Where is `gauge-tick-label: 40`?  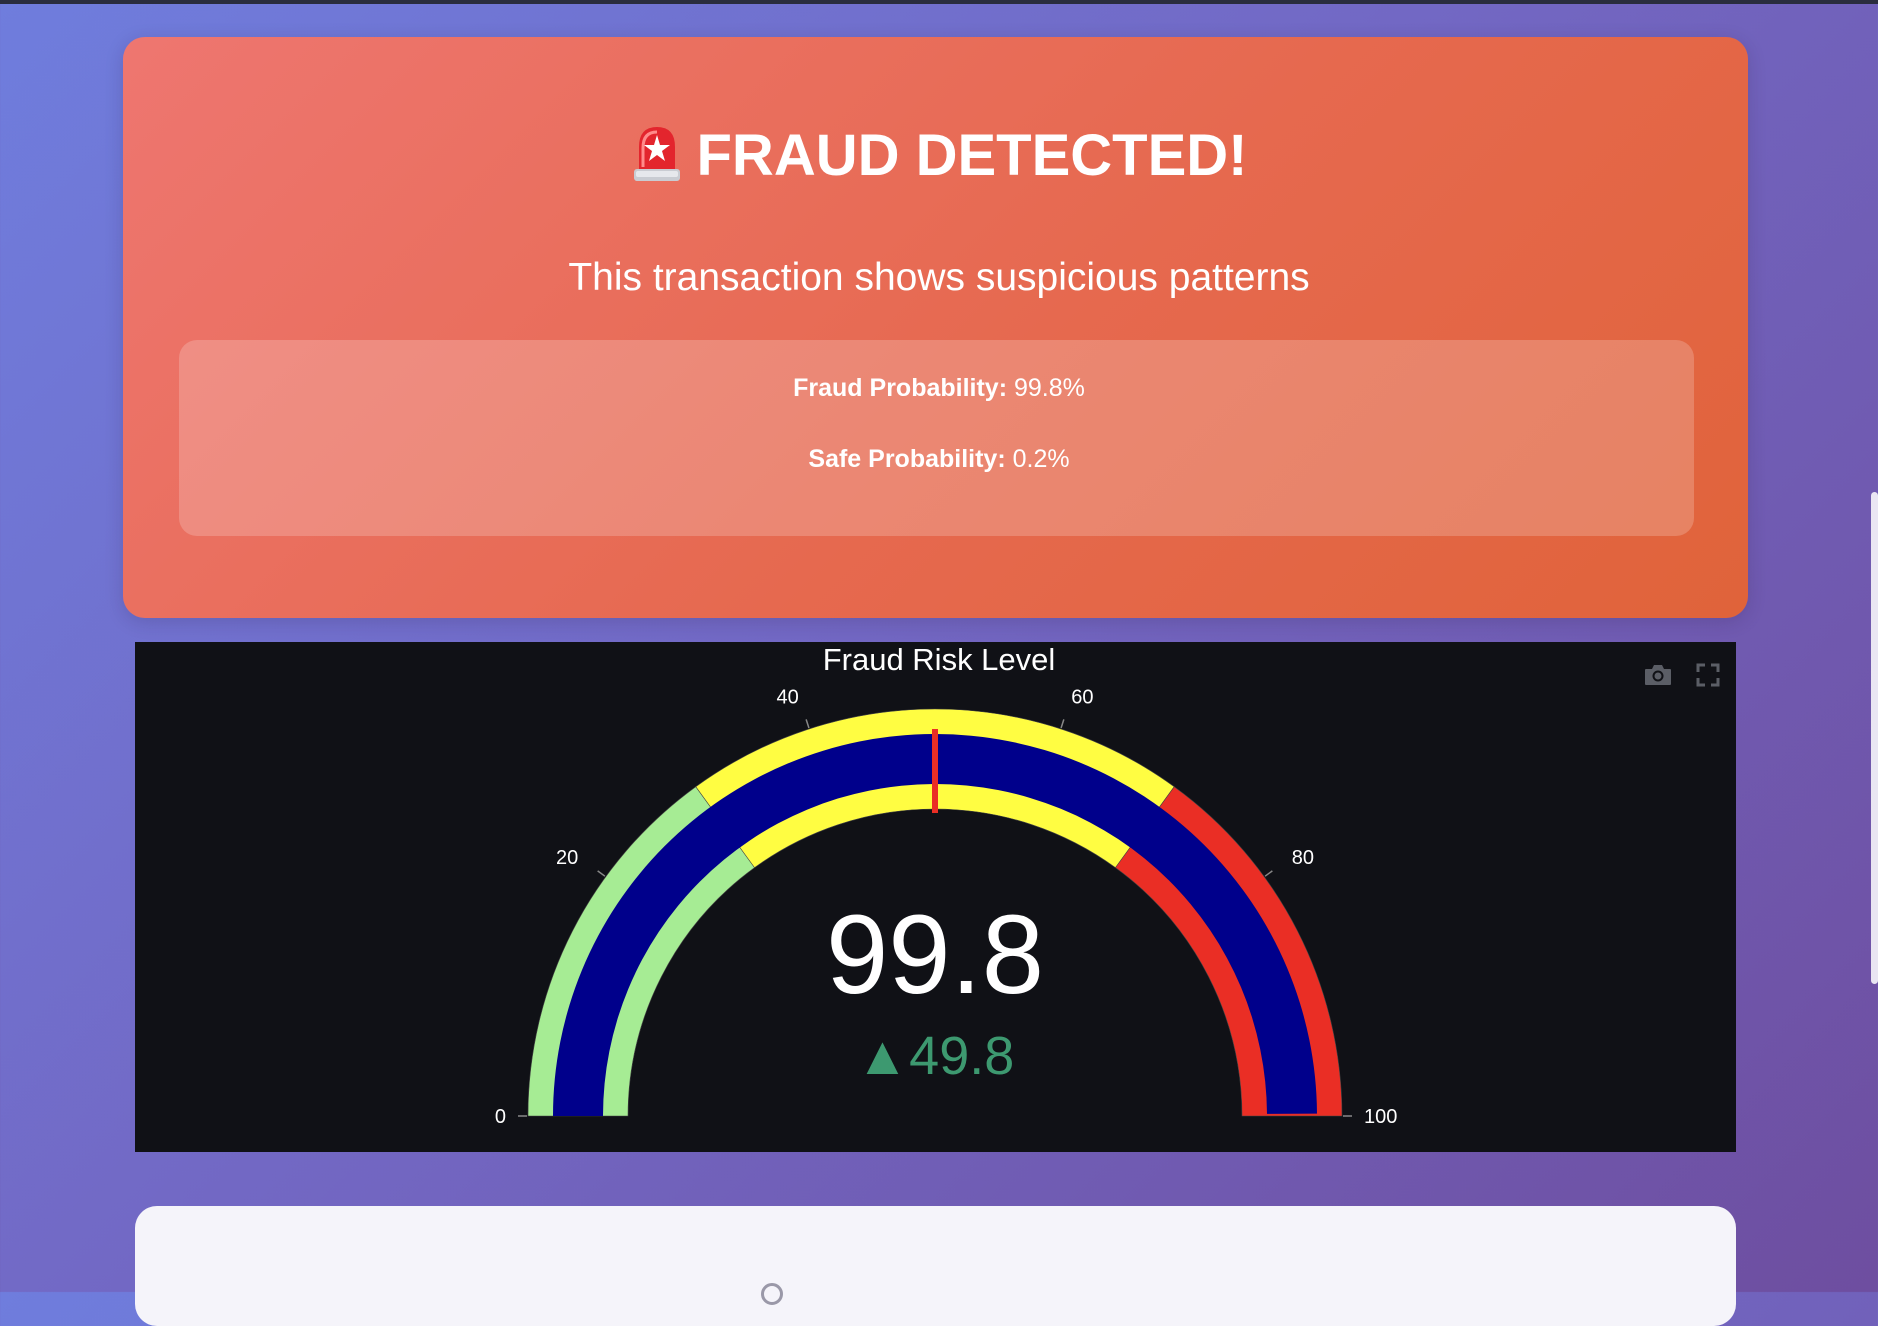 gauge-tick-label: 40 is located at coordinates (787, 698).